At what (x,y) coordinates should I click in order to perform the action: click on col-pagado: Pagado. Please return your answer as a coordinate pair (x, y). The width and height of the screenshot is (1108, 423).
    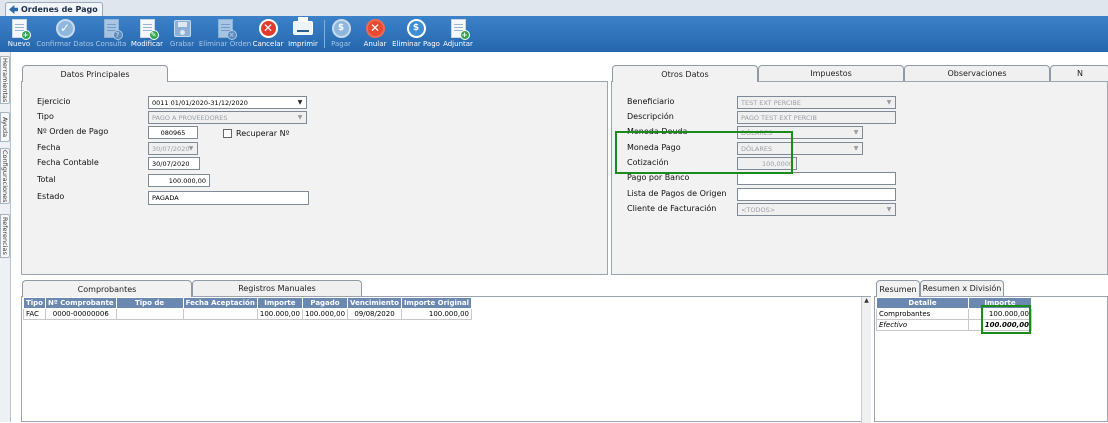
    Looking at the image, I should click on (325, 303).